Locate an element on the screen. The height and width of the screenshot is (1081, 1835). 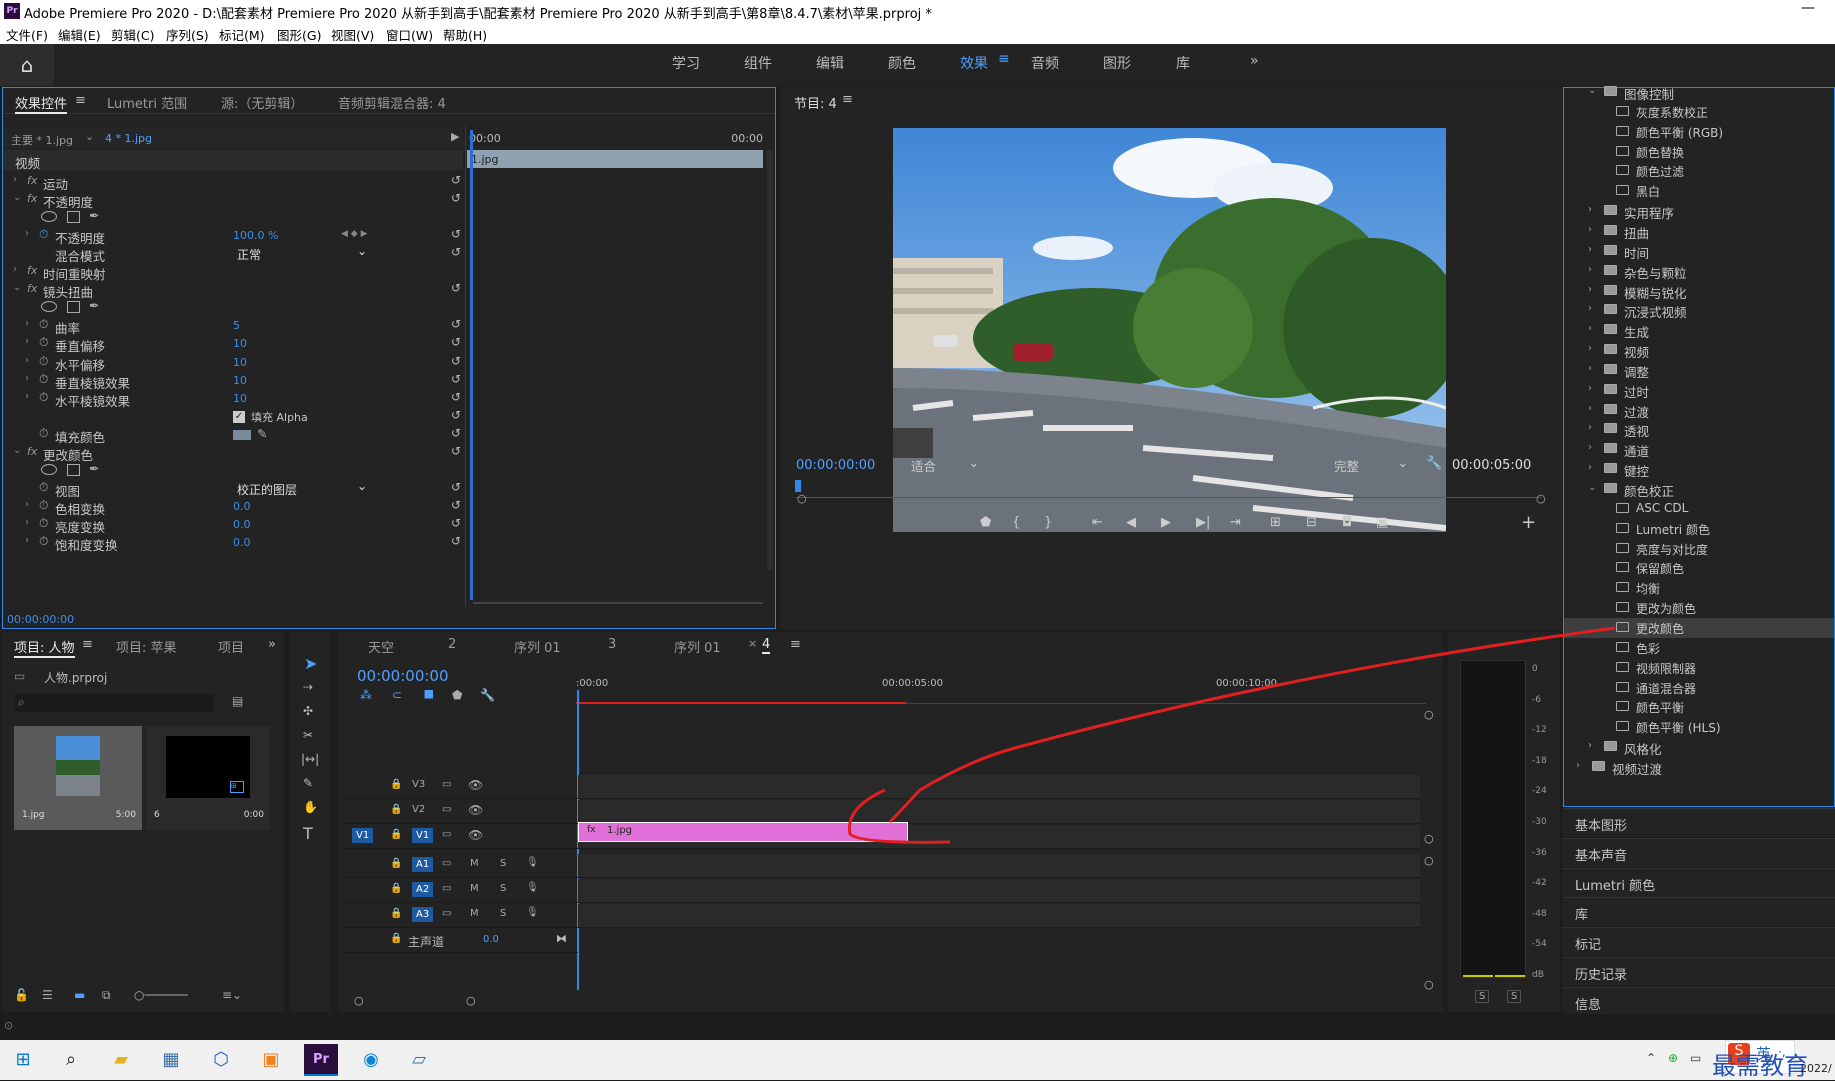
effect-folder: › 键控 is located at coordinates (1699, 469).